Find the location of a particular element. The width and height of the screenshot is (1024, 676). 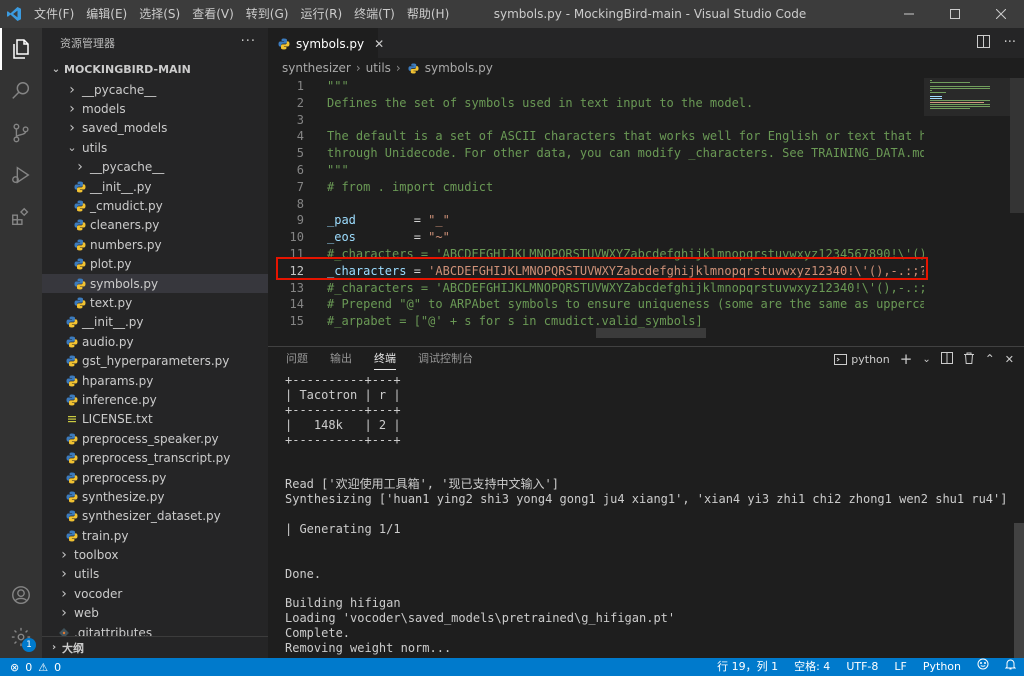

tree-file: preprocess_transcript.py is located at coordinates (155, 457).